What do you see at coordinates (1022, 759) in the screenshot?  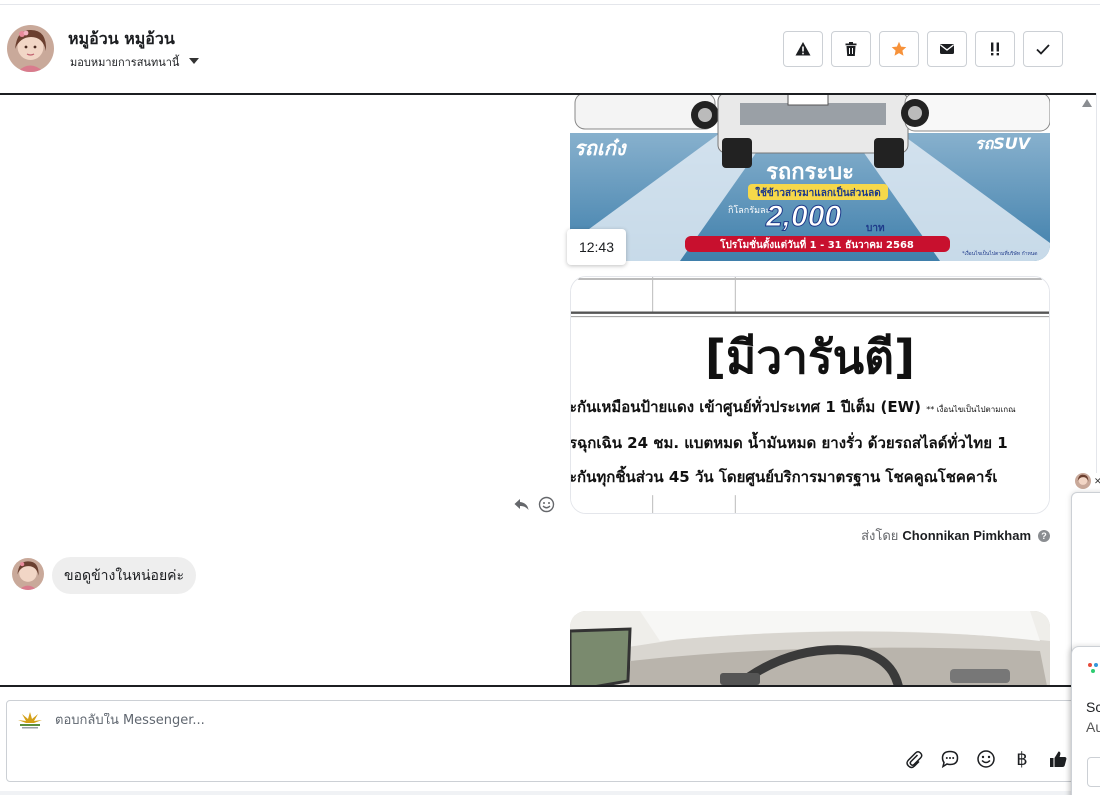 I see `payment-icon: ฿` at bounding box center [1022, 759].